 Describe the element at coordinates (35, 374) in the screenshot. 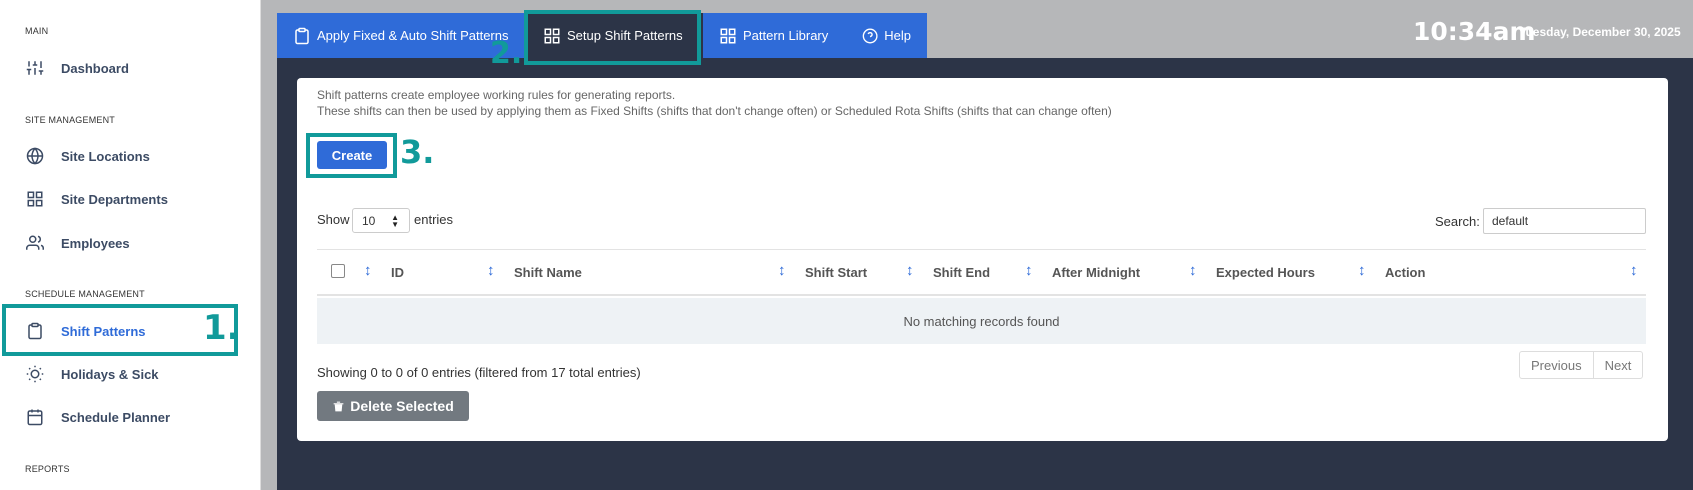

I see `sun-icon` at that location.